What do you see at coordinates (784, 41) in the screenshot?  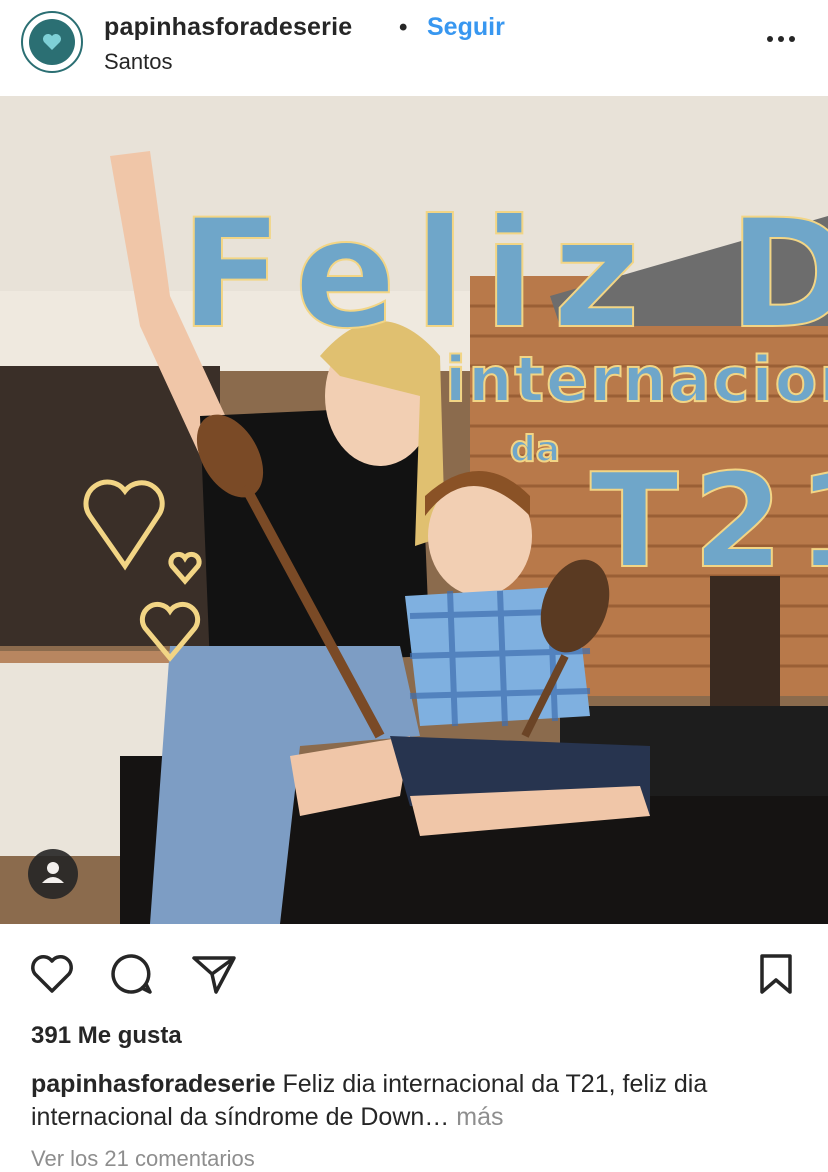 I see `more-options-icon` at bounding box center [784, 41].